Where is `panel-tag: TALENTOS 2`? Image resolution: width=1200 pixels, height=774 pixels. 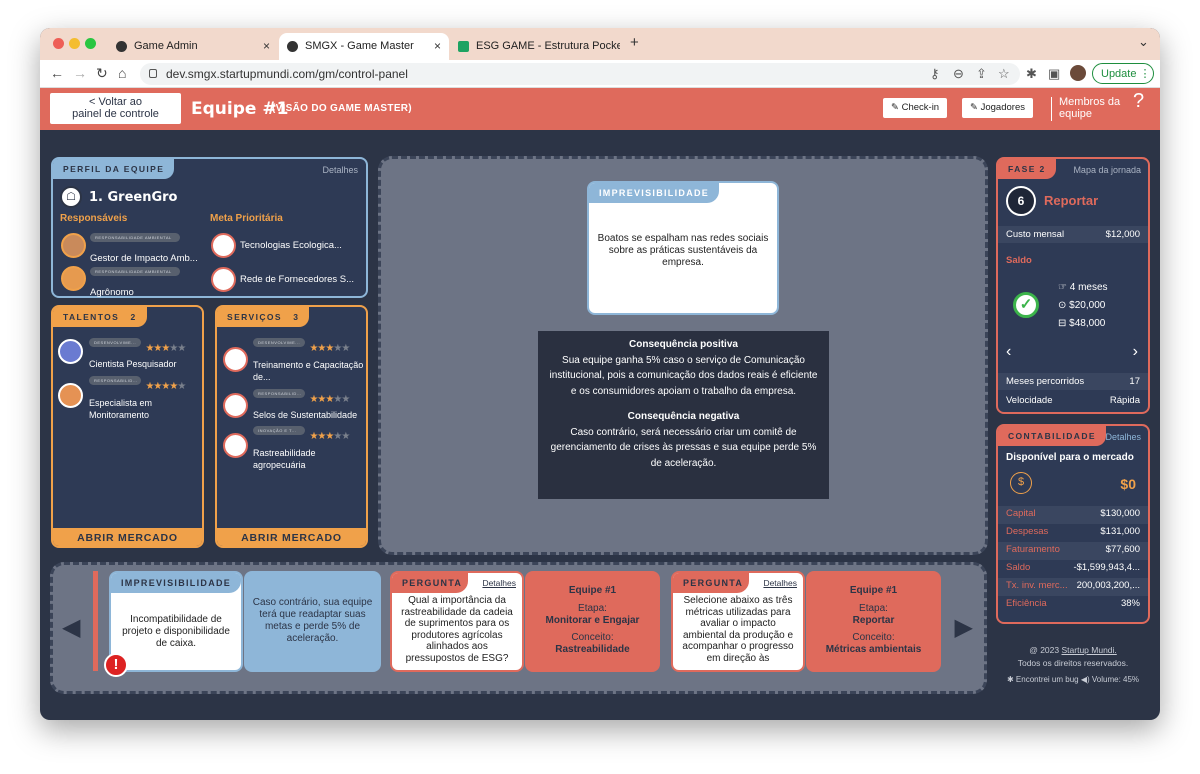
panel-tag: TALENTOS 2 is located at coordinates (100, 317).